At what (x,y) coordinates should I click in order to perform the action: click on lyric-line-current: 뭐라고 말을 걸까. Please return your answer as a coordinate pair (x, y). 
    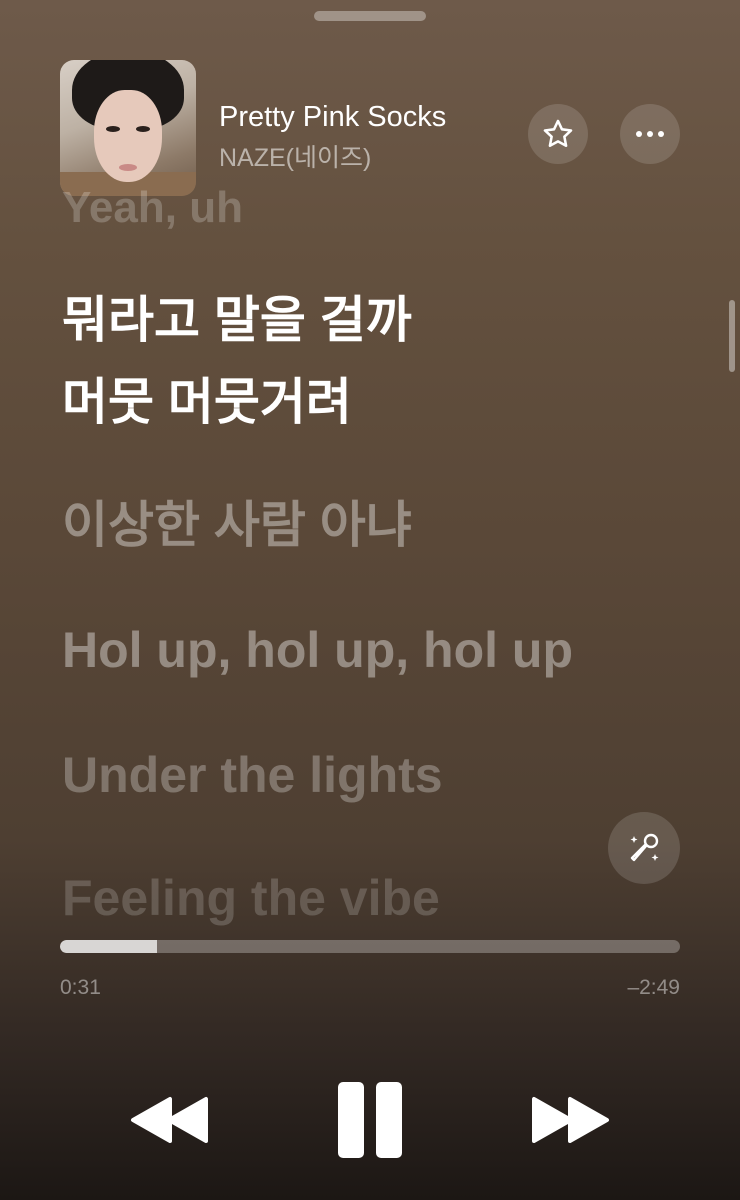
    Looking at the image, I should click on (237, 320).